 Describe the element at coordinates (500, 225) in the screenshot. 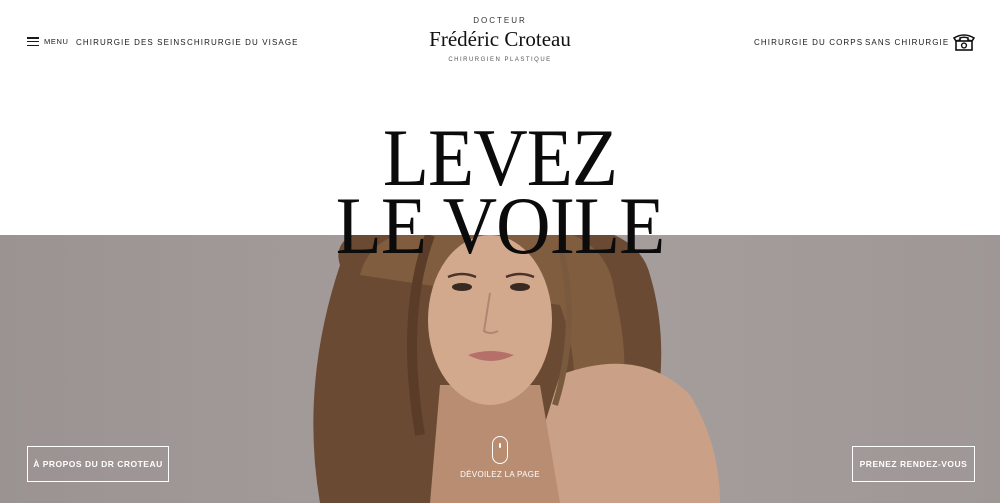

I see `headline-line-2: LE VOILE` at that location.